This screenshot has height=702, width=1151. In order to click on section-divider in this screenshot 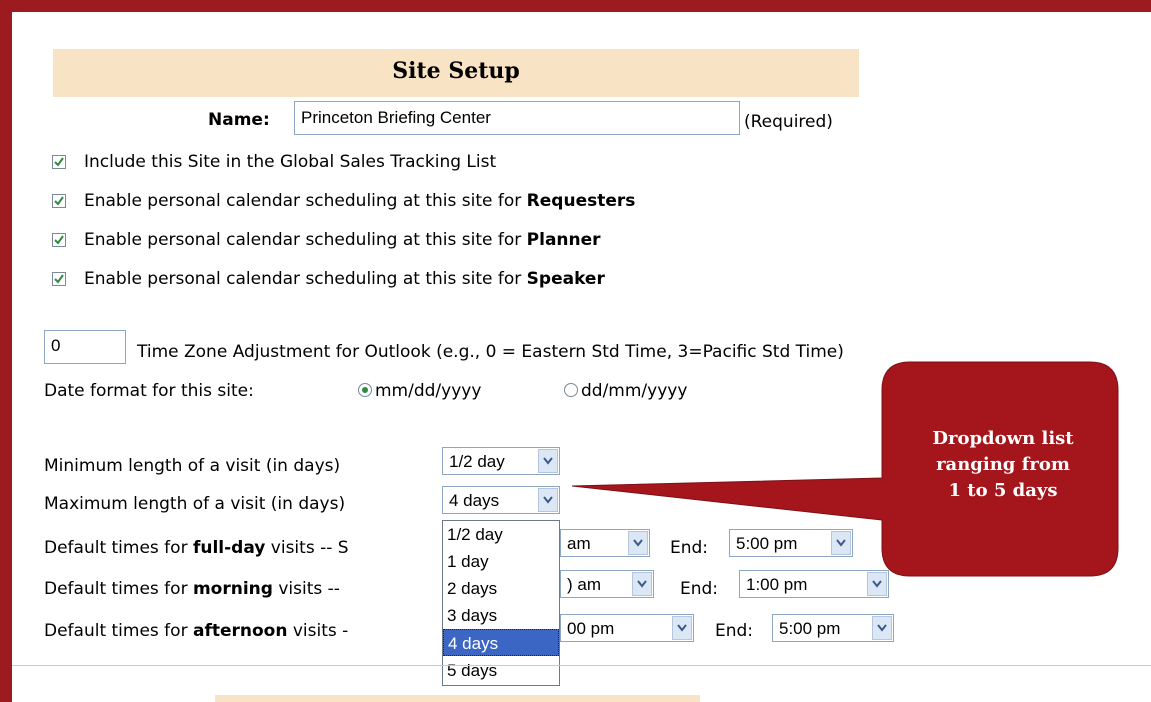, I will do `click(581, 665)`.